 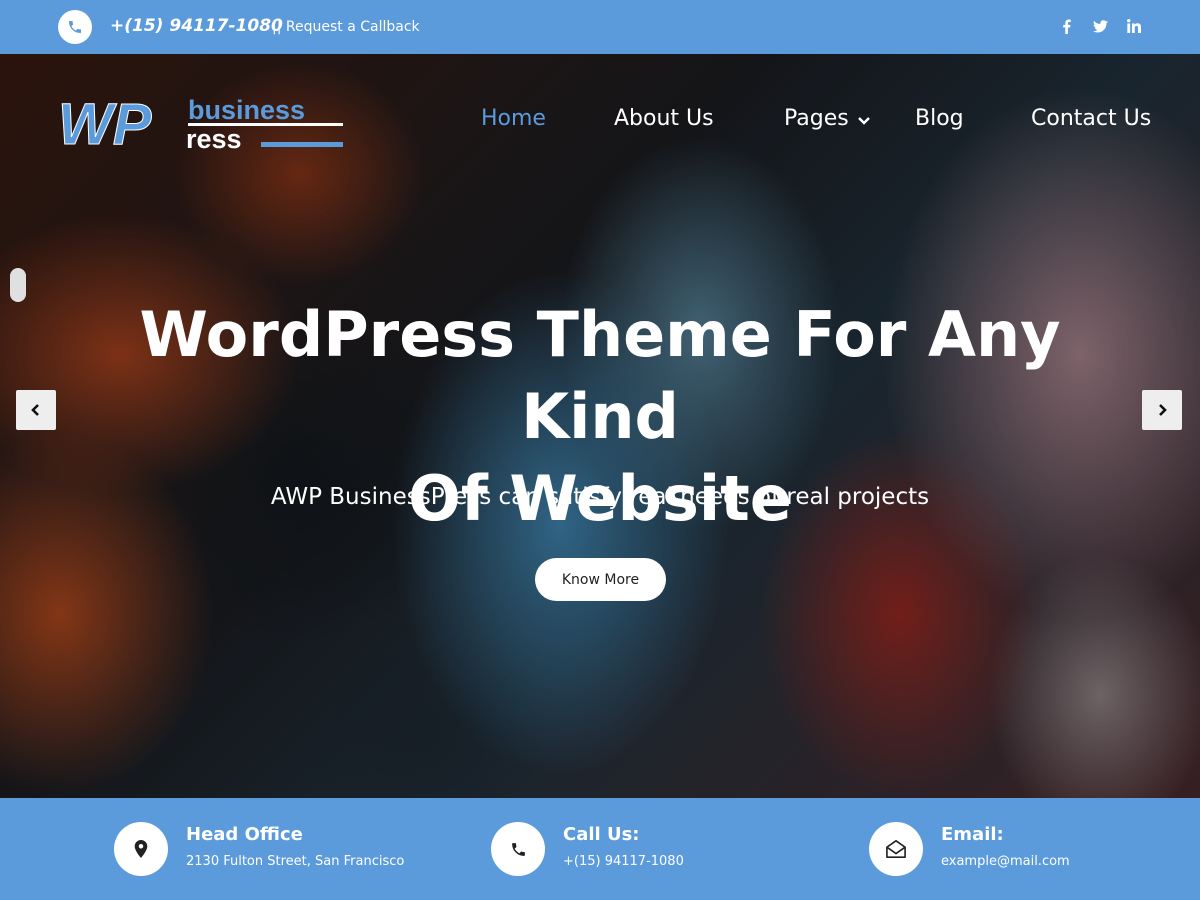 What do you see at coordinates (244, 834) in the screenshot?
I see `info-title: Head Office` at bounding box center [244, 834].